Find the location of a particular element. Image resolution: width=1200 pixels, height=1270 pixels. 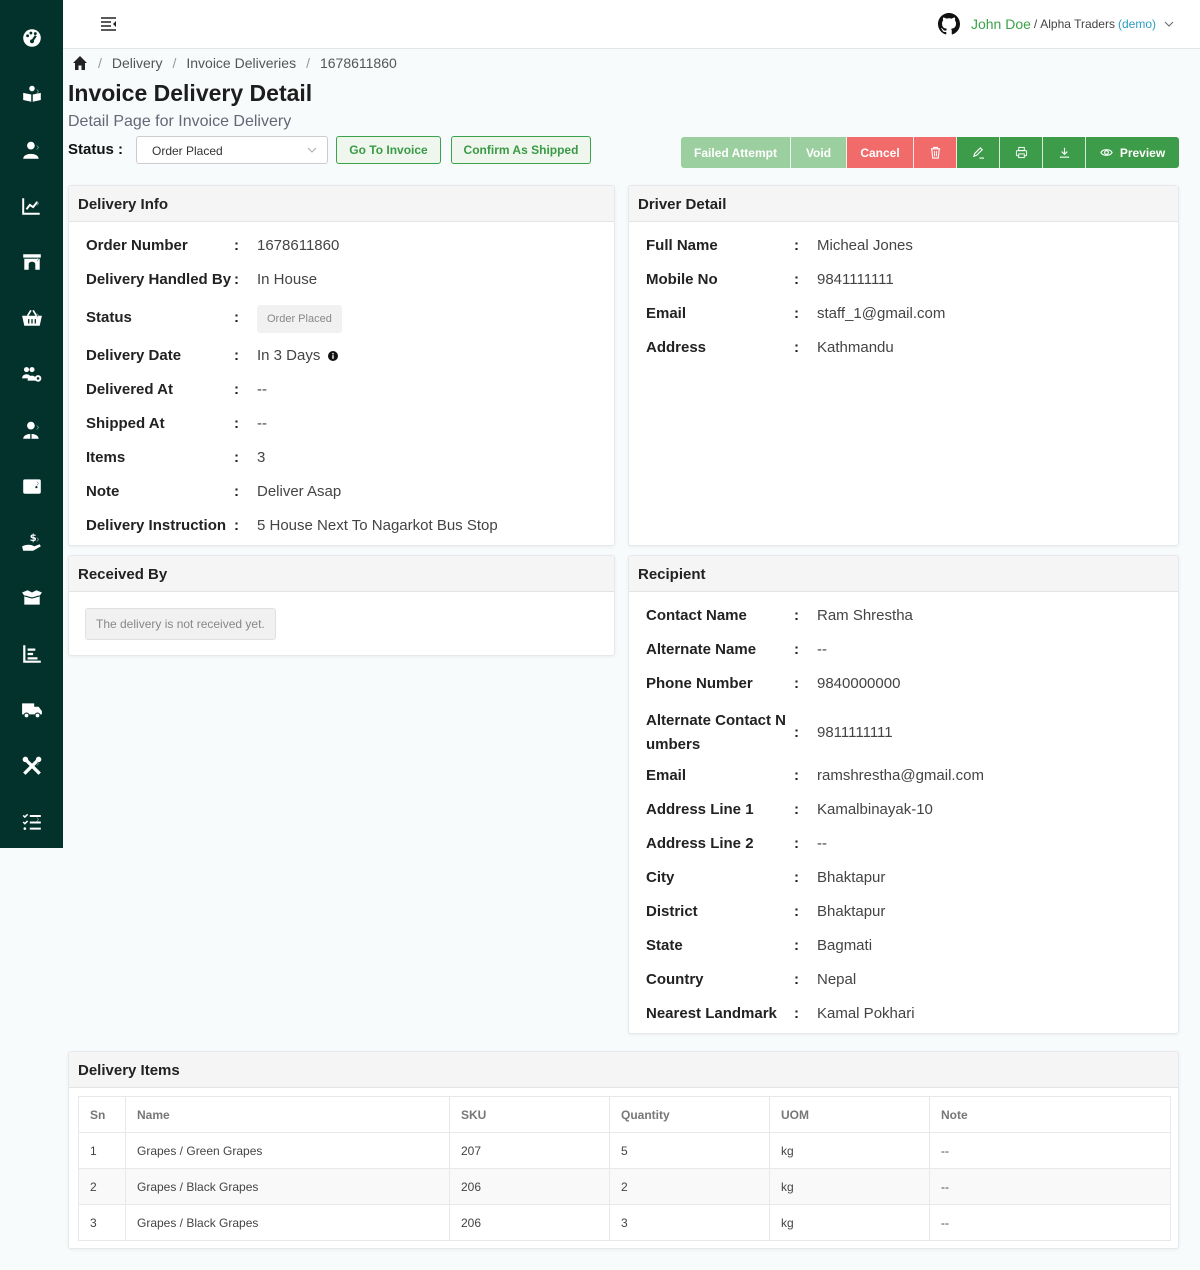

column-header-quantity: Quantity is located at coordinates (689, 1114).